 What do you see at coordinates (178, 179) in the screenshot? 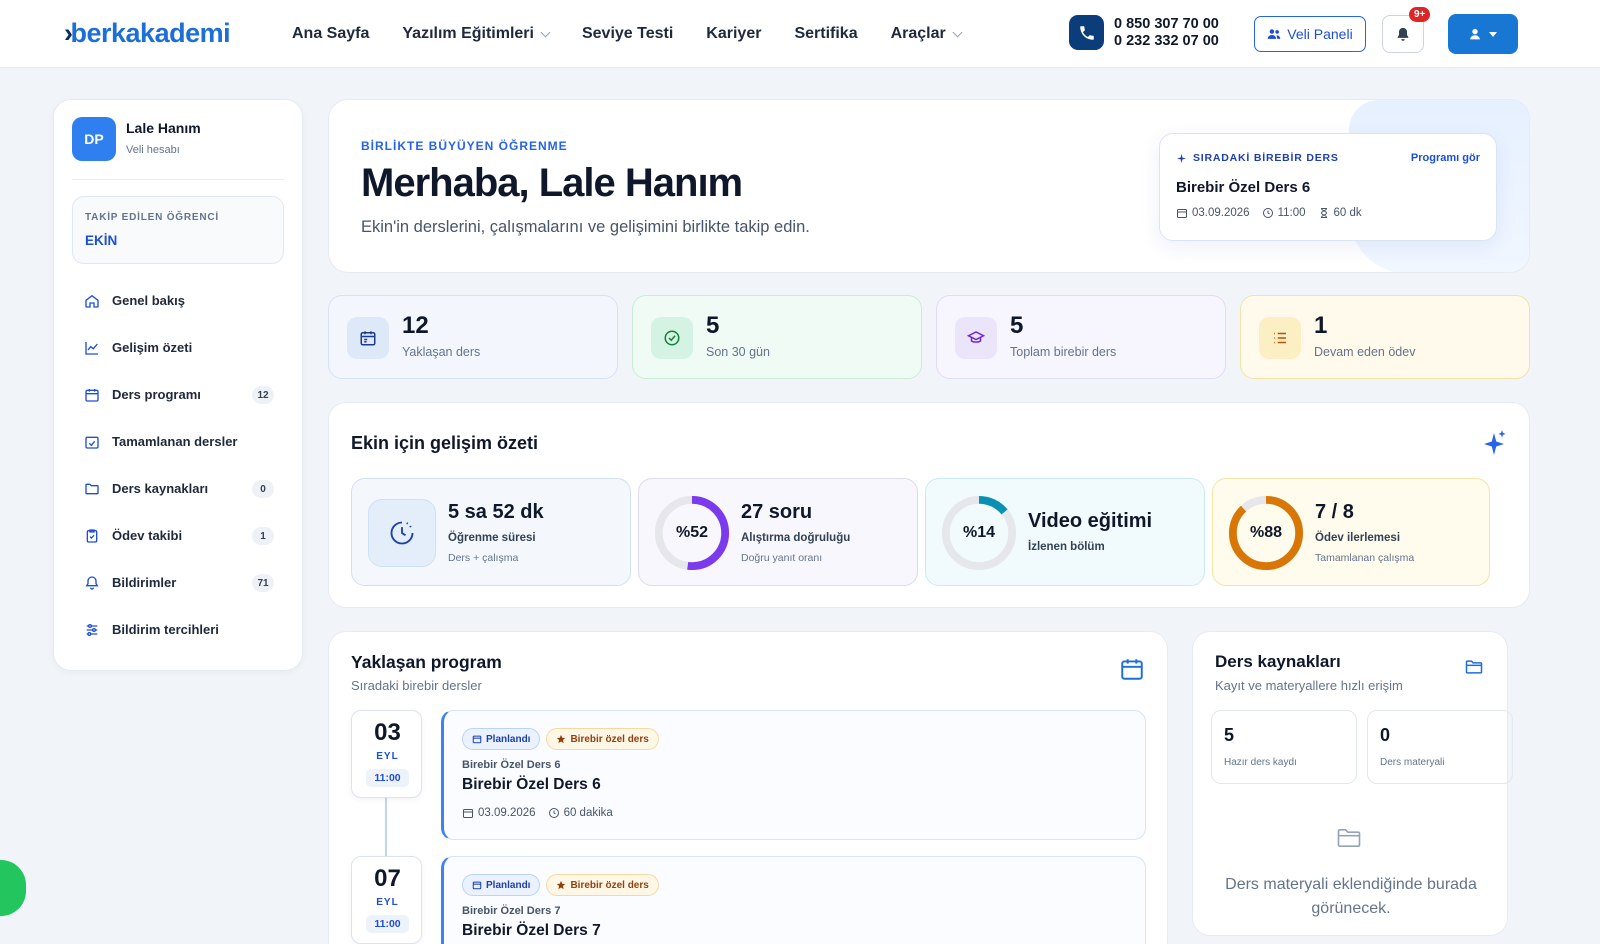
I see `divider` at bounding box center [178, 179].